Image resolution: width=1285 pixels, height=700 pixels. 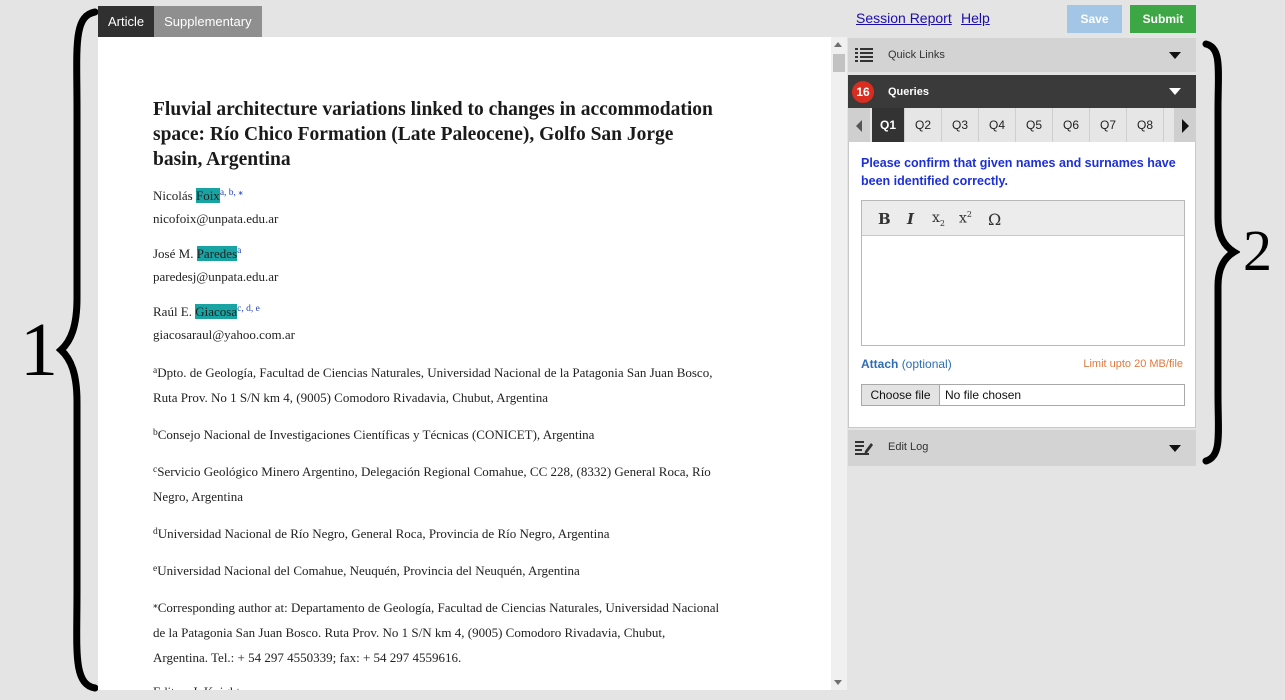 I want to click on superscript-icon: x2, so click(x=965, y=218).